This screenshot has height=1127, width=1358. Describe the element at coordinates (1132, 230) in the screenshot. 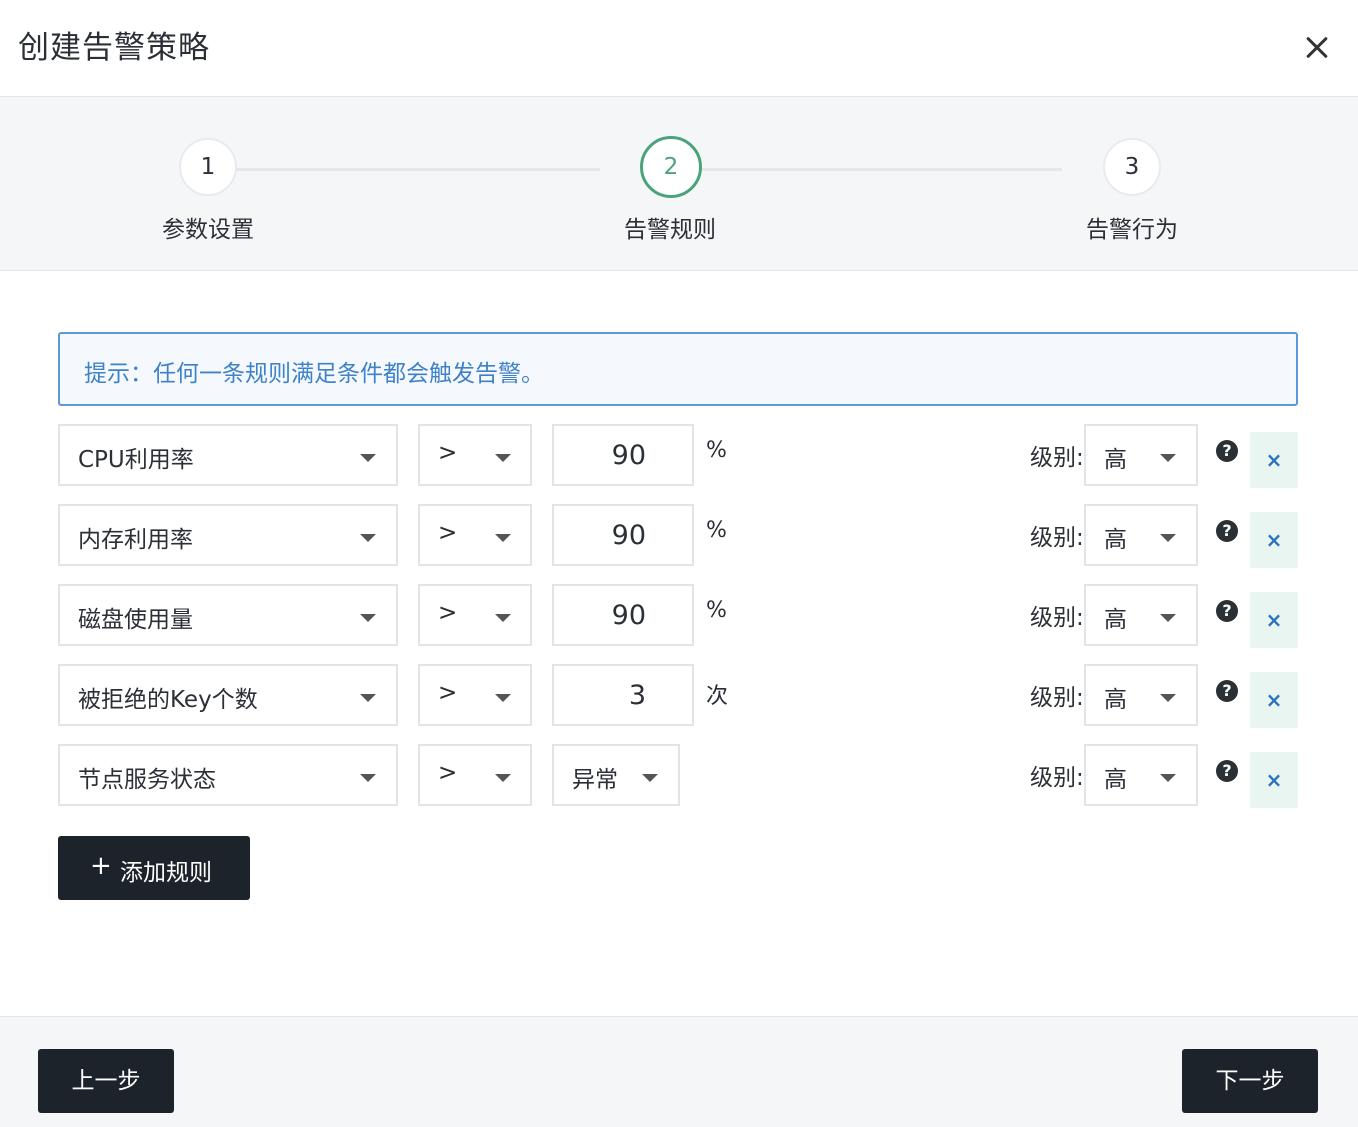

I see `step-3-label: 告警行为` at that location.